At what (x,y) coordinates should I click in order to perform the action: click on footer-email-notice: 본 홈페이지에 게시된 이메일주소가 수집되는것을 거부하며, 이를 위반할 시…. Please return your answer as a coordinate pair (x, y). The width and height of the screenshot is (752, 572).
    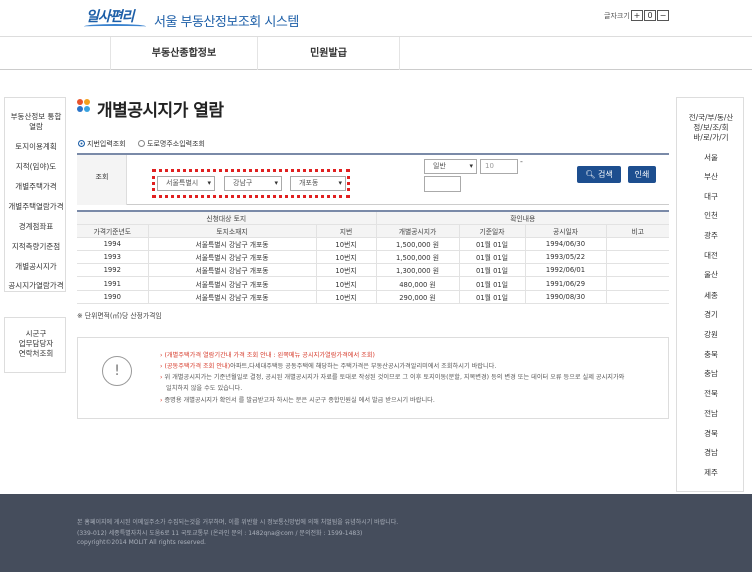
    Looking at the image, I should click on (238, 522).